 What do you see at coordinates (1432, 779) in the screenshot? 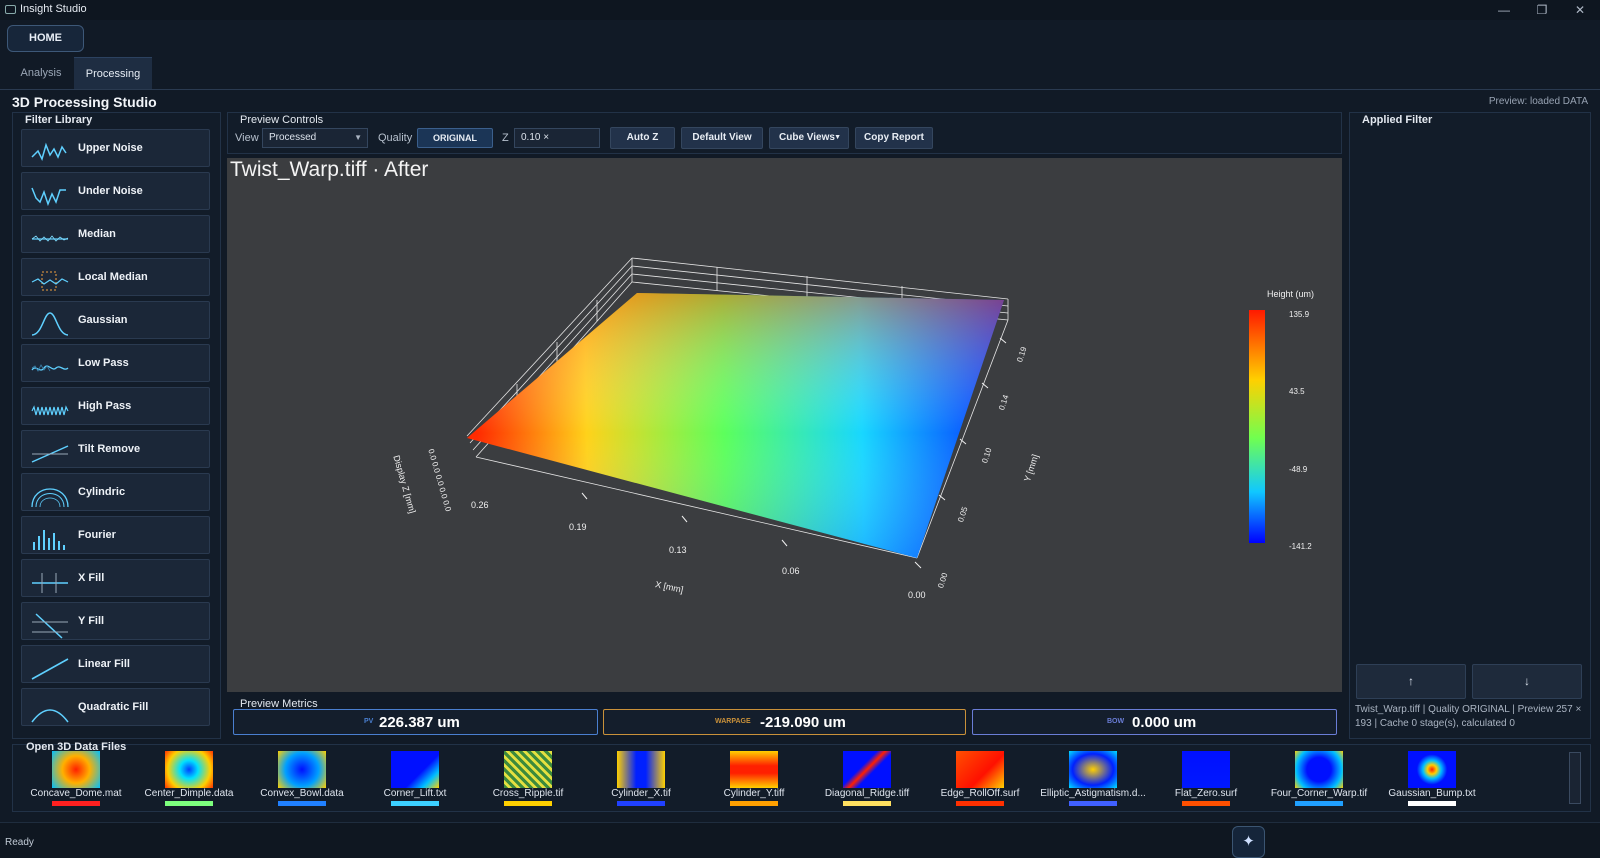
I see `file-item: Gaussian_Bump.txt` at bounding box center [1432, 779].